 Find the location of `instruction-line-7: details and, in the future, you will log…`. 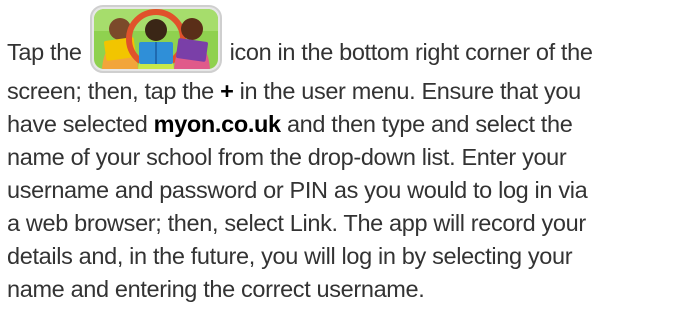

instruction-line-7: details and, in the future, you will log… is located at coordinates (290, 256).